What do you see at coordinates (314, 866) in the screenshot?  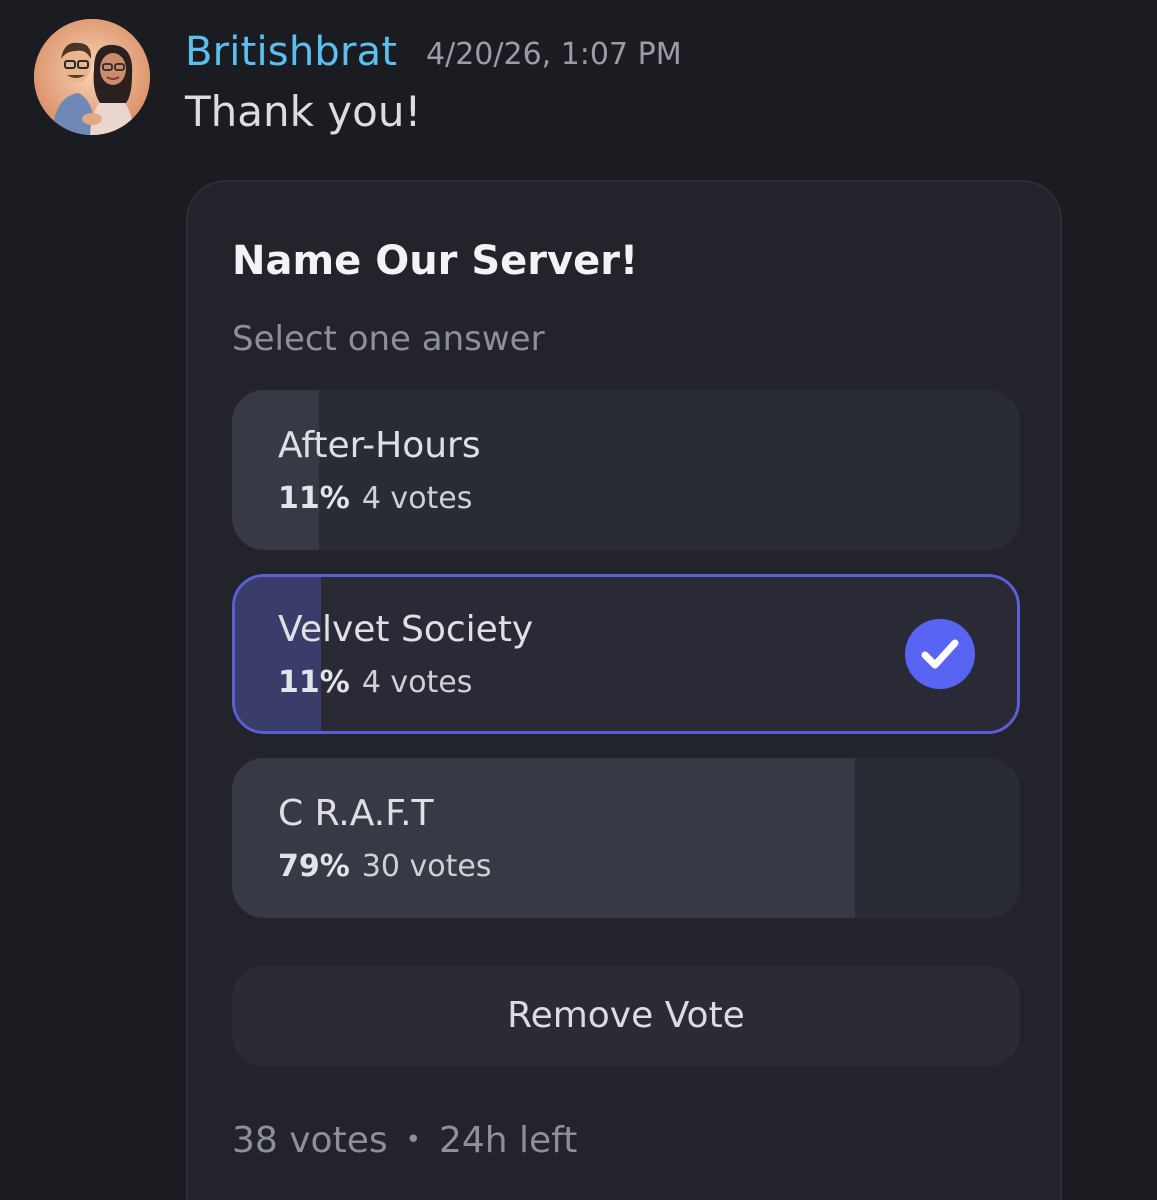 I see `answer-percent: 79%` at bounding box center [314, 866].